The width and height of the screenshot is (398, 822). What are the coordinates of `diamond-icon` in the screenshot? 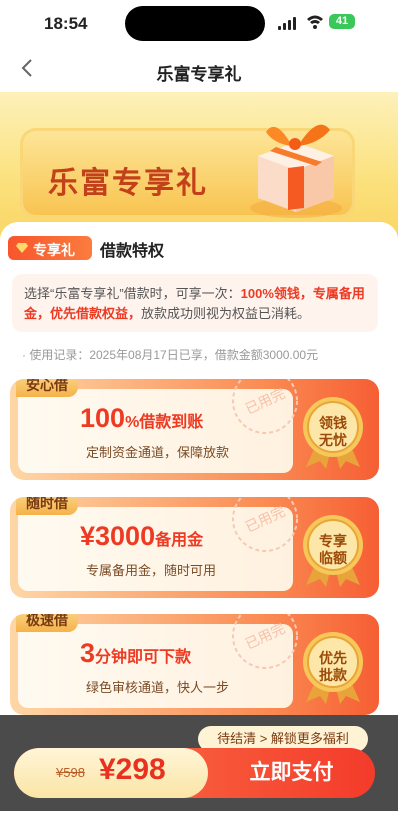 It's located at (22, 248).